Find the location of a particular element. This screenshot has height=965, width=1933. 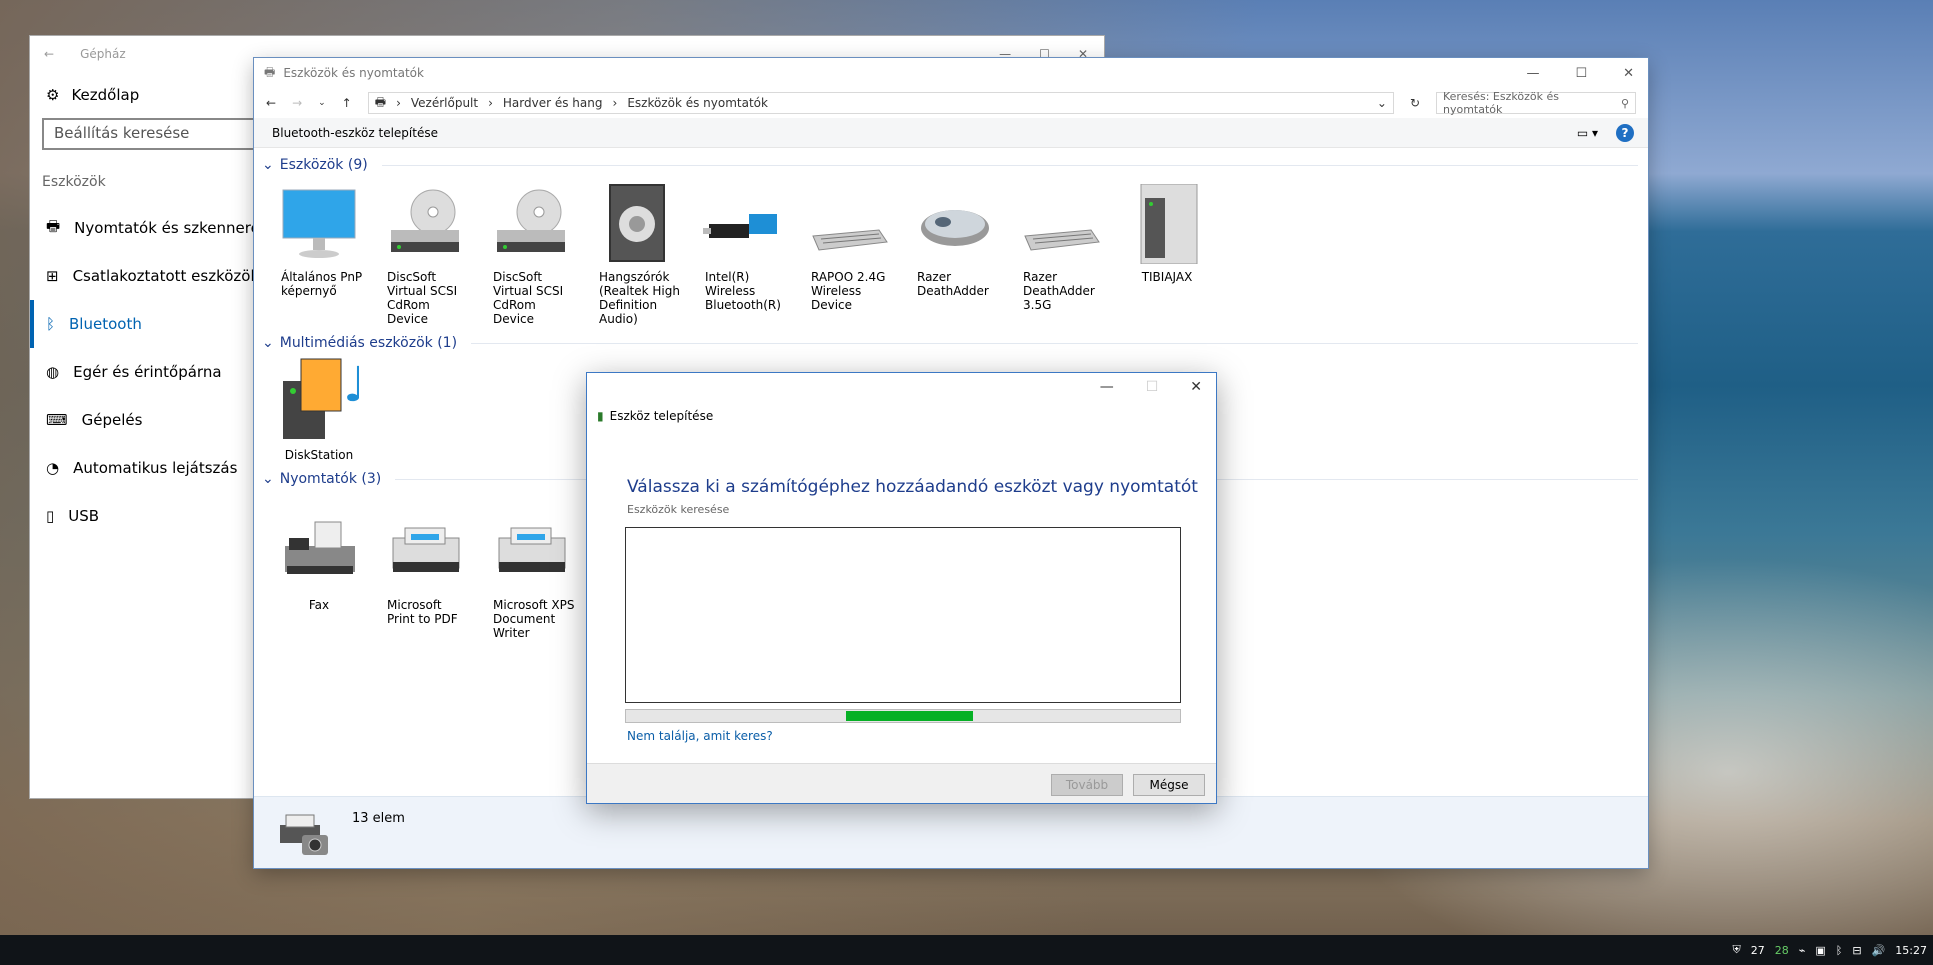

gear-icon: ⚙ is located at coordinates (53, 95).